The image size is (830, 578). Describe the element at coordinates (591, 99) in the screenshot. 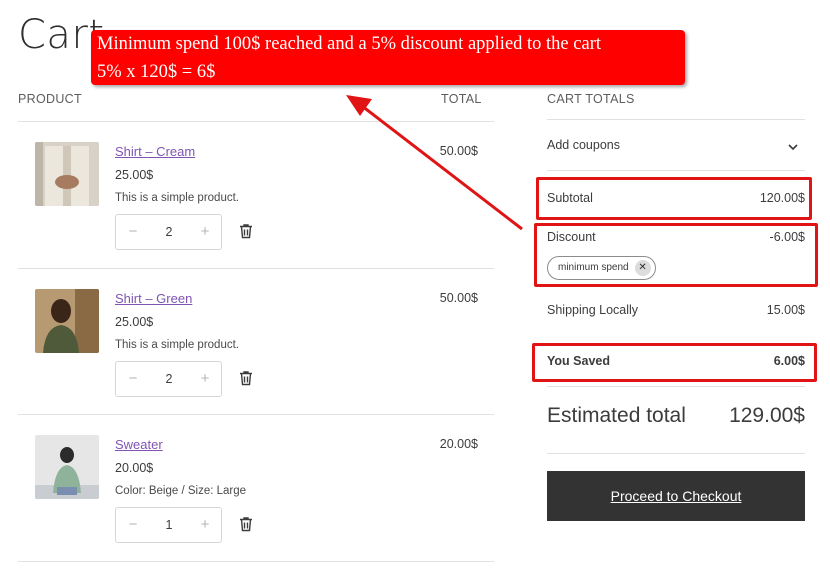

I see `cart-totals-heading: CART TOTALS` at that location.